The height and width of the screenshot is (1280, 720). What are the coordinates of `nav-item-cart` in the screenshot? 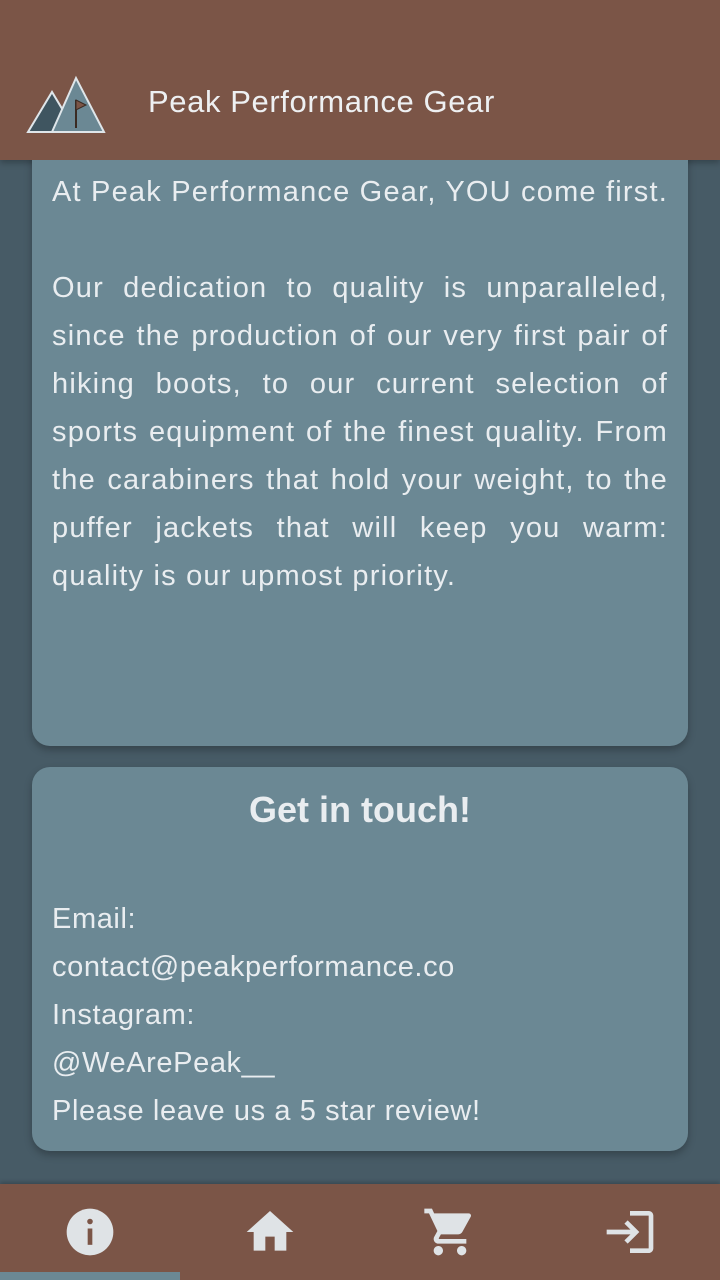 It's located at (450, 1232).